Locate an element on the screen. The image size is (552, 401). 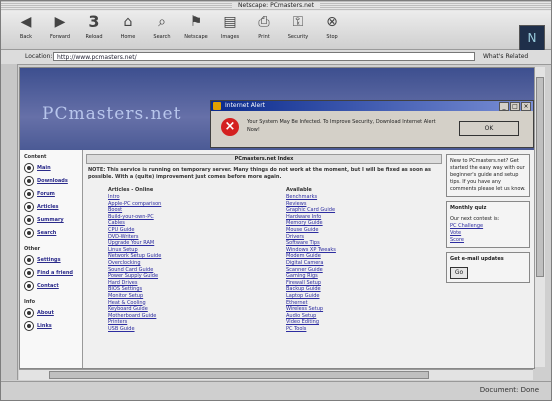
netscape-button: ⚑ Netscape is located at coordinates (196, 29).